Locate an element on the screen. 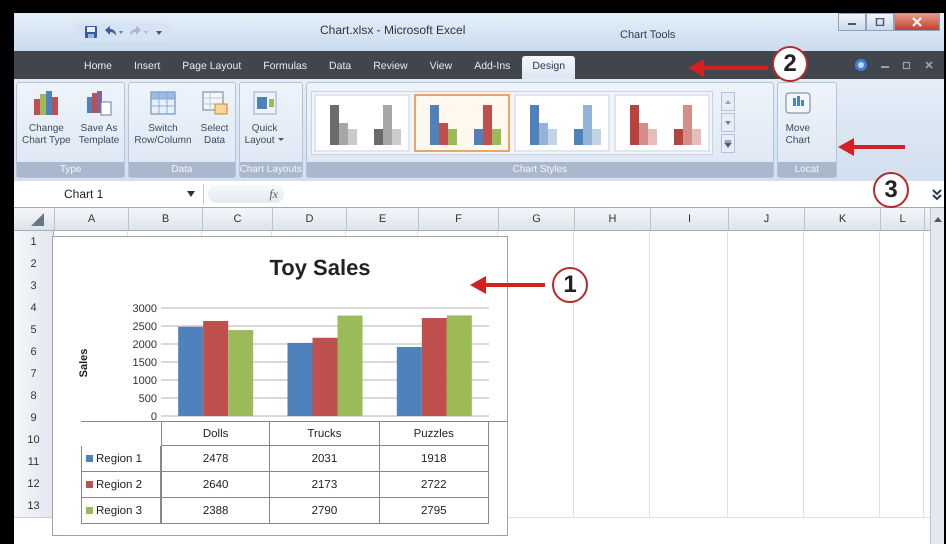 This screenshot has width=946, height=544. up-arrow-icon is located at coordinates (728, 101).